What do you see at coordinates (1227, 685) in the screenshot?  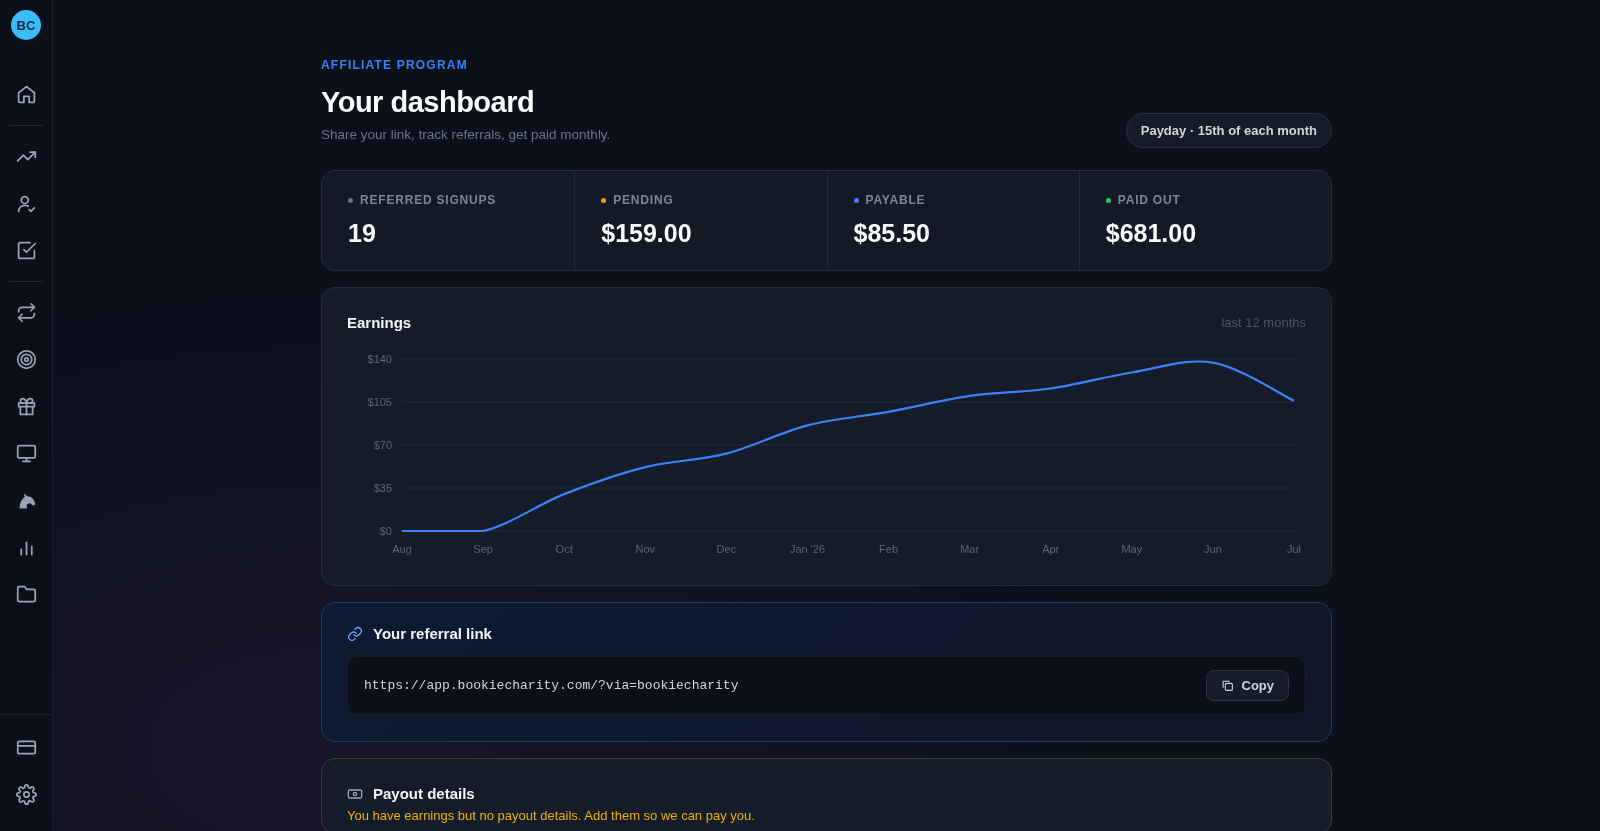 I see `copy-icon` at bounding box center [1227, 685].